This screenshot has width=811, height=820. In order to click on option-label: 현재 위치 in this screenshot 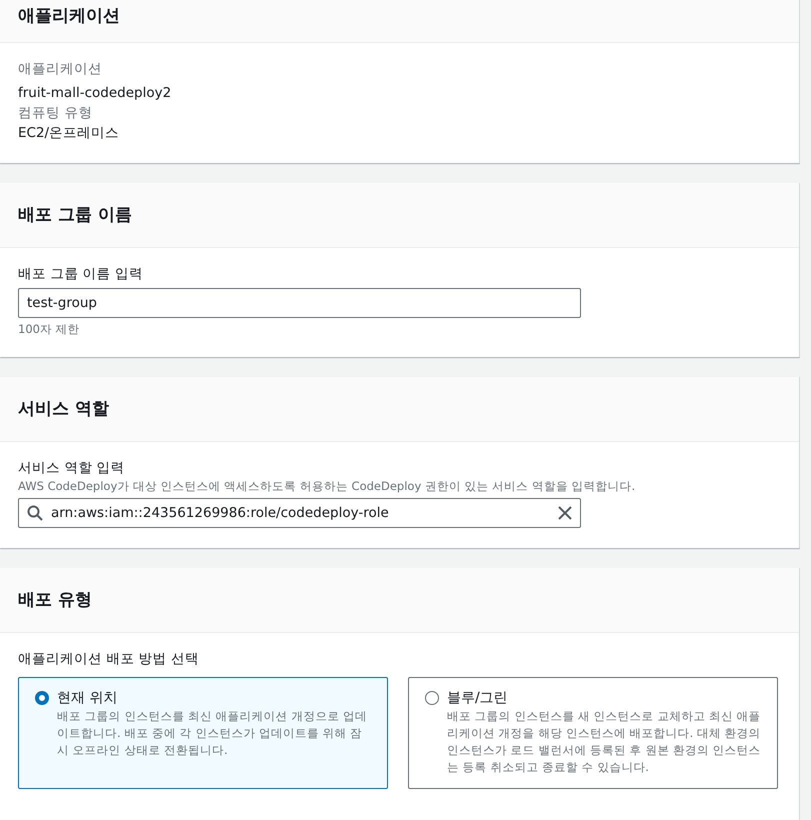, I will do `click(87, 698)`.